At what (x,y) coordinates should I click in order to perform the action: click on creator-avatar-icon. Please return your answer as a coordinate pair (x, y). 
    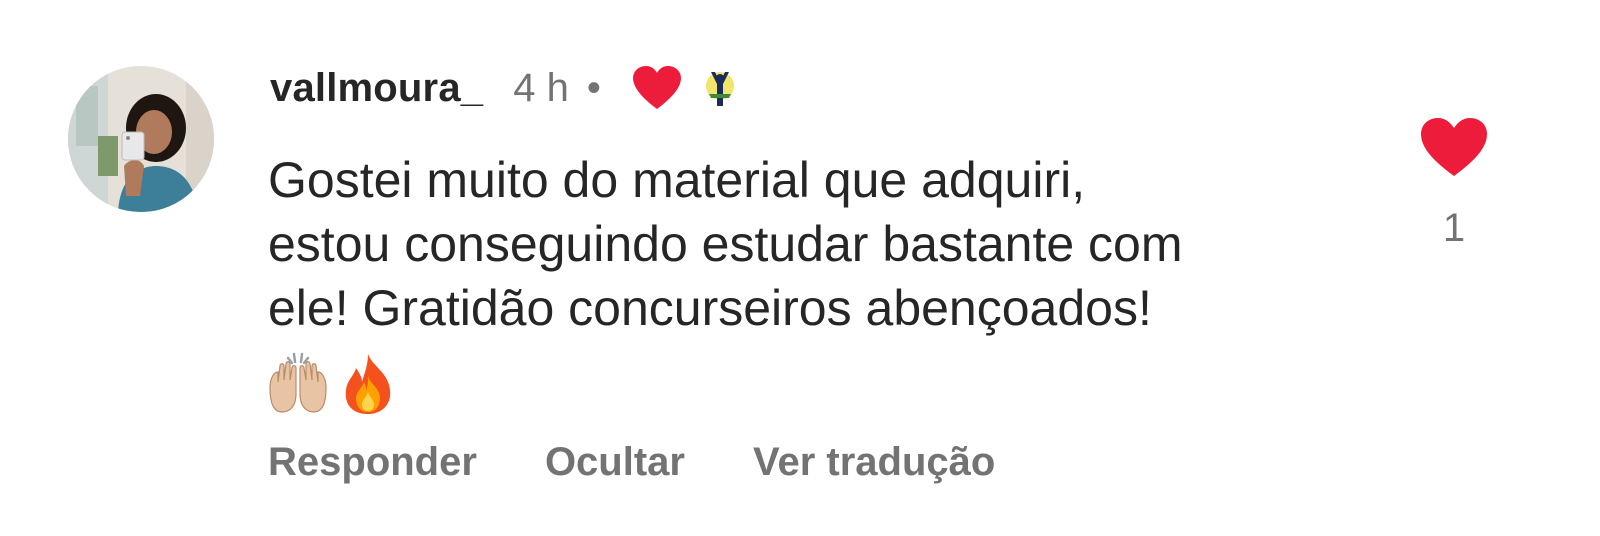
    Looking at the image, I should click on (720, 88).